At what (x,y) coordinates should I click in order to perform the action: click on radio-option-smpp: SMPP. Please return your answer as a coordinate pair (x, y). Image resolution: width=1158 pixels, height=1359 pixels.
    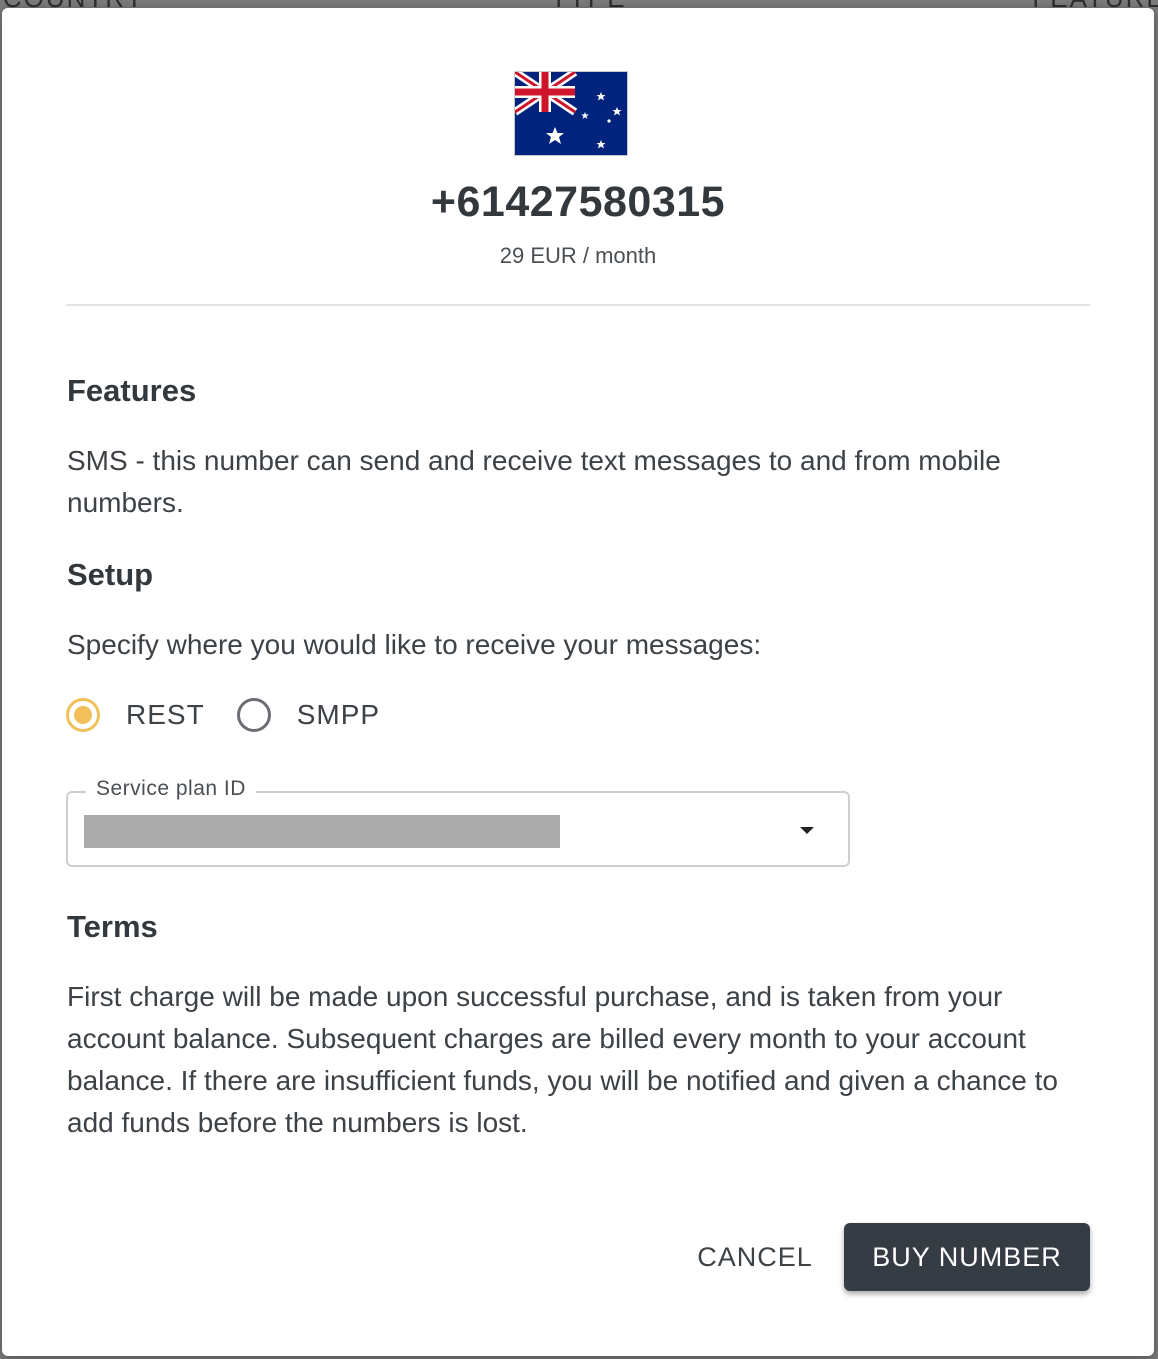
    Looking at the image, I should click on (308, 715).